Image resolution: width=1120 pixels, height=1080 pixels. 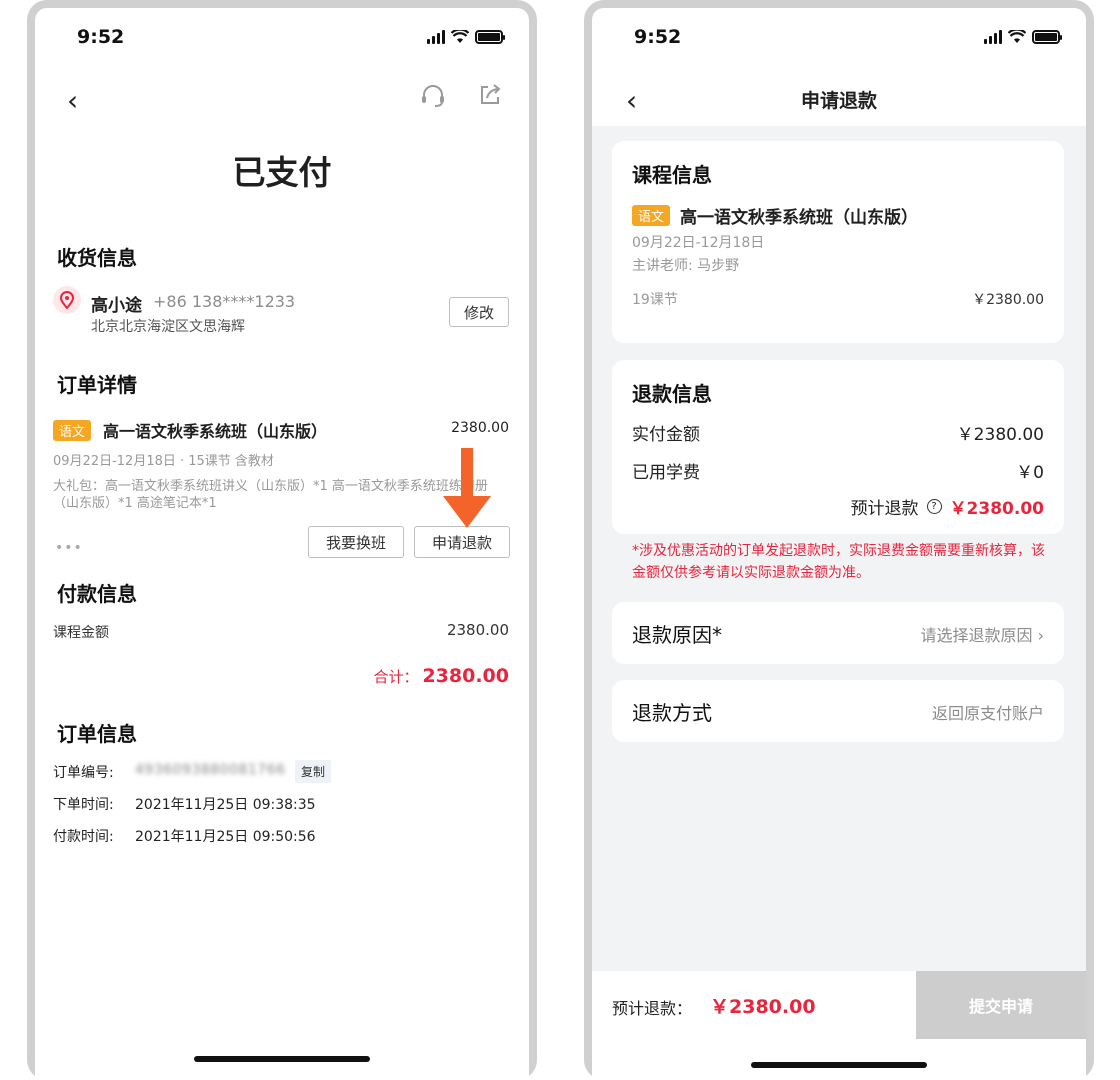 What do you see at coordinates (356, 542) in the screenshot?
I see `change-class-button: 我要换班` at bounding box center [356, 542].